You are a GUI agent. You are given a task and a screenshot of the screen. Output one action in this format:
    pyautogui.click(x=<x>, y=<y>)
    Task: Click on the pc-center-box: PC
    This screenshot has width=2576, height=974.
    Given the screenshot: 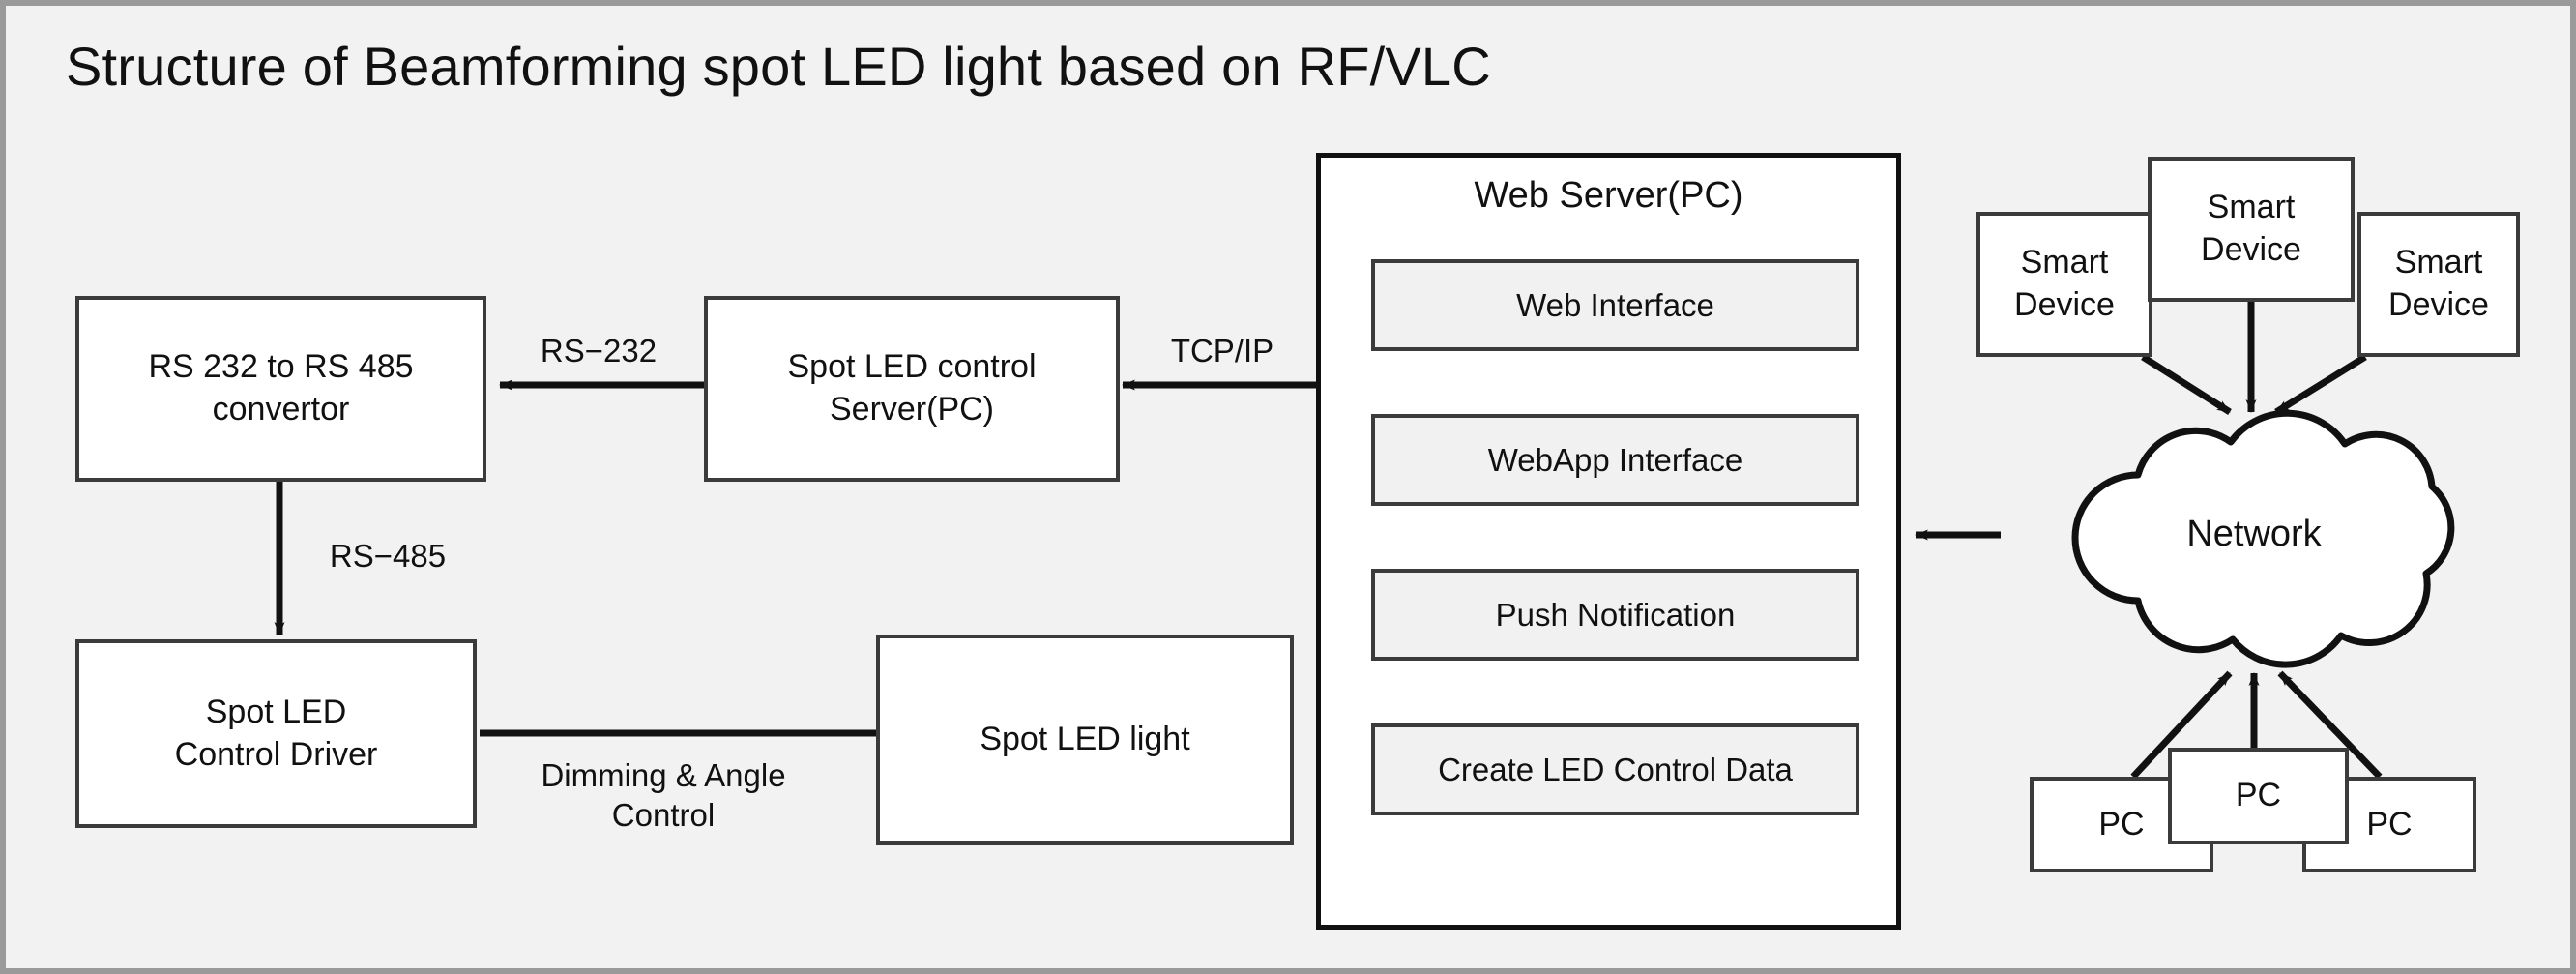 What is the action you would take?
    pyautogui.click(x=2258, y=796)
    